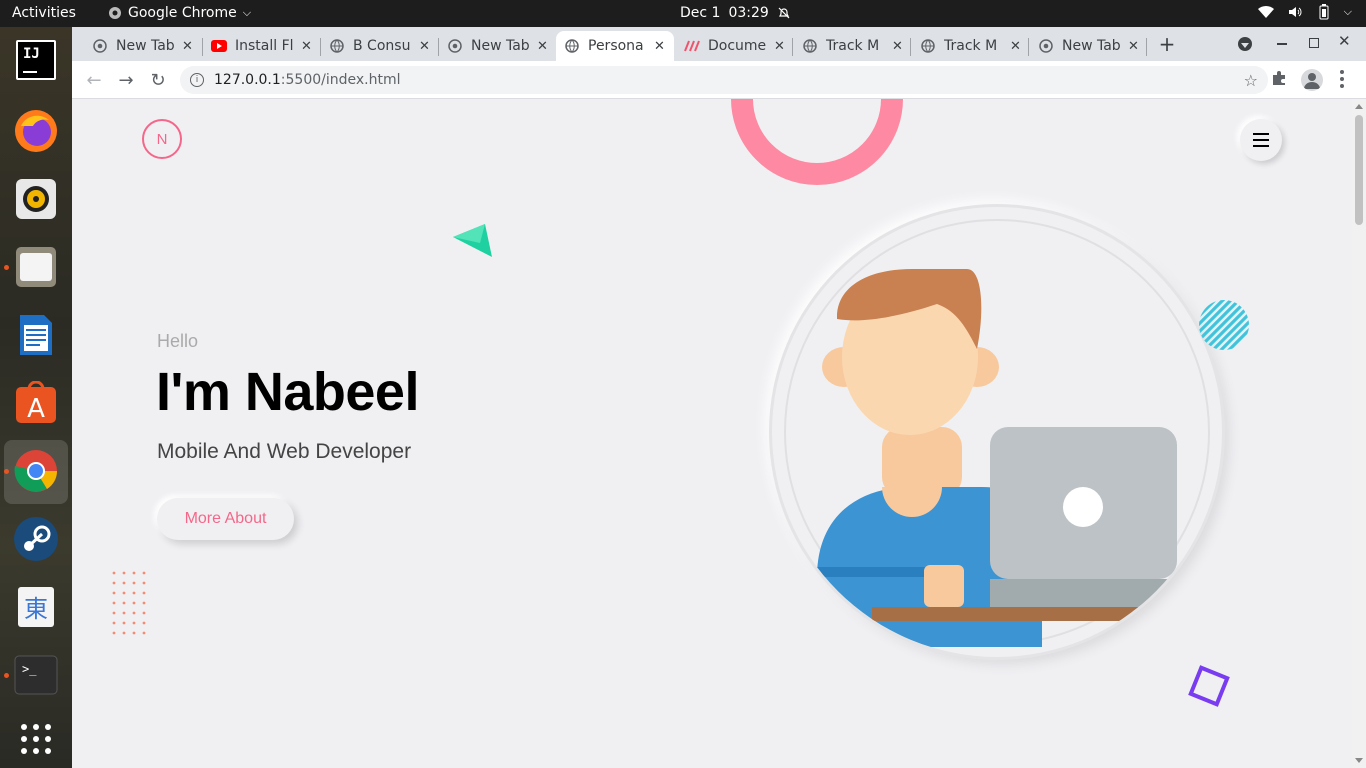 This screenshot has width=1366, height=768. Describe the element at coordinates (178, 341) in the screenshot. I see `hello-text: Hello` at that location.